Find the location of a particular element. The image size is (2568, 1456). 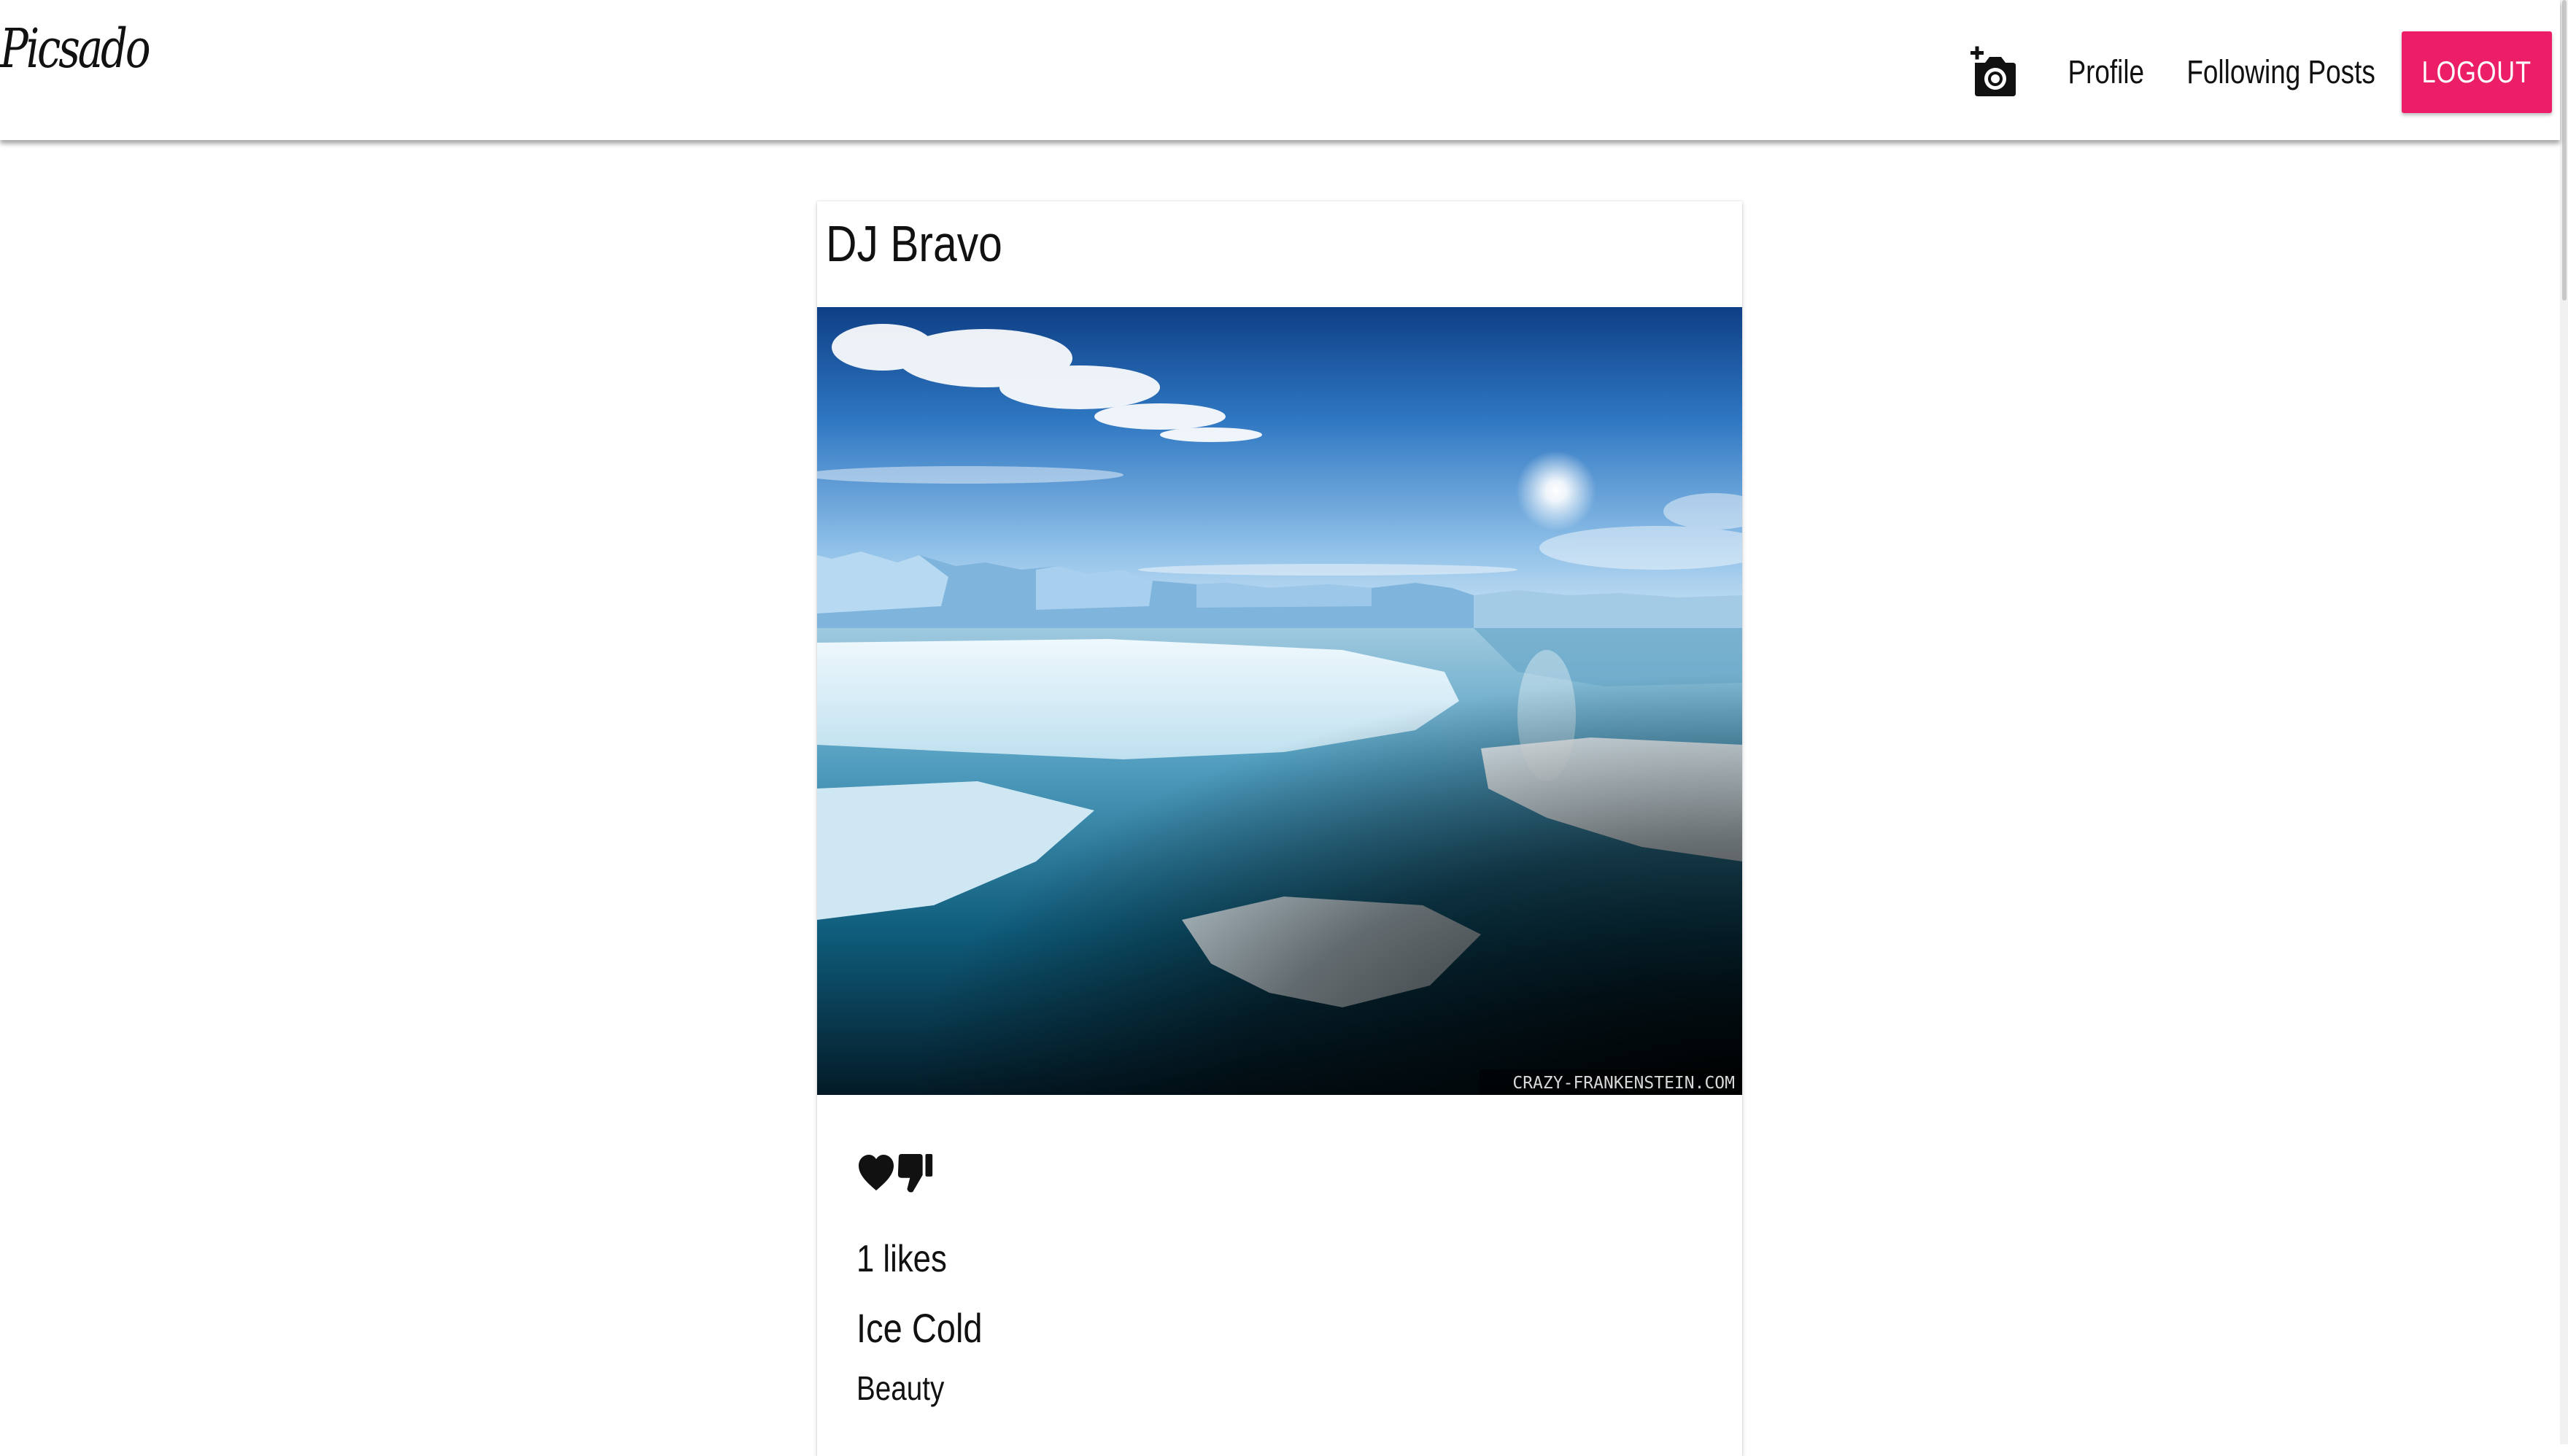

nav-actions: Profile Following Posts LOGOUT is located at coordinates (2260, 72).